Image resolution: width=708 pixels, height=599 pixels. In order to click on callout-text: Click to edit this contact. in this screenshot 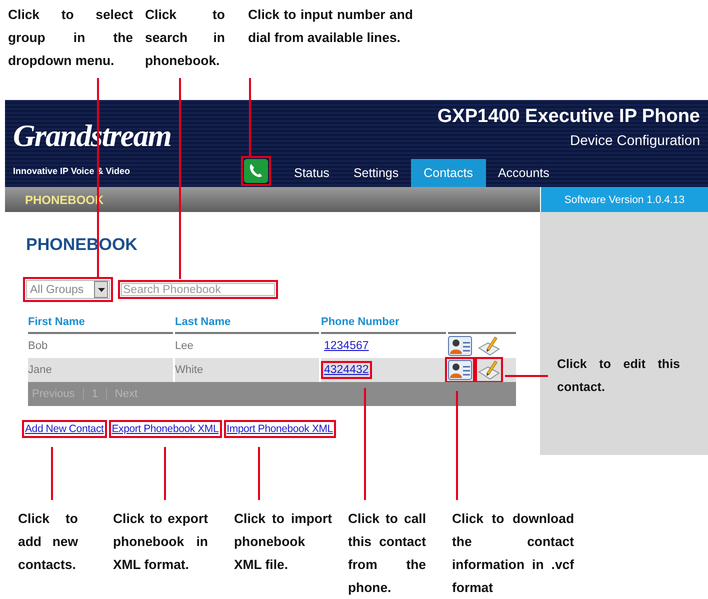, I will do `click(618, 376)`.